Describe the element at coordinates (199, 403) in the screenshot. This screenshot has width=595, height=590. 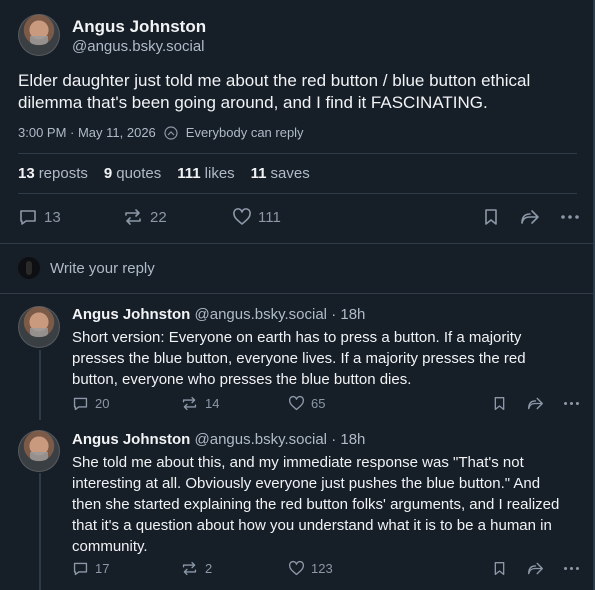
I see `repost-button: 14` at that location.